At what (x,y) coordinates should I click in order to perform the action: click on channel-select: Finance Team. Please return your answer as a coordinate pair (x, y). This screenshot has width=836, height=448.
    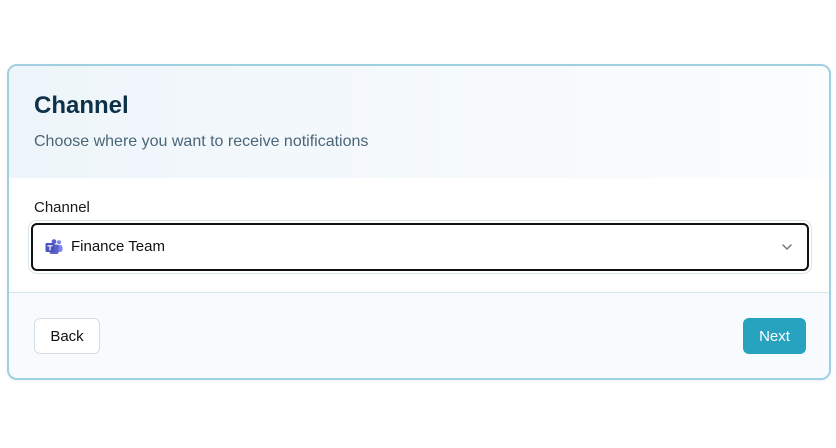
    Looking at the image, I should click on (420, 247).